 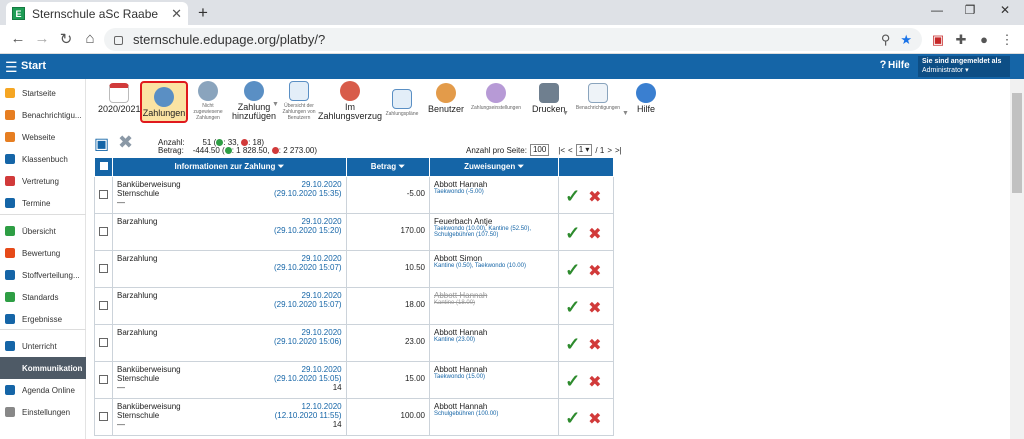 I want to click on forward-icon: →, so click(x=42, y=38).